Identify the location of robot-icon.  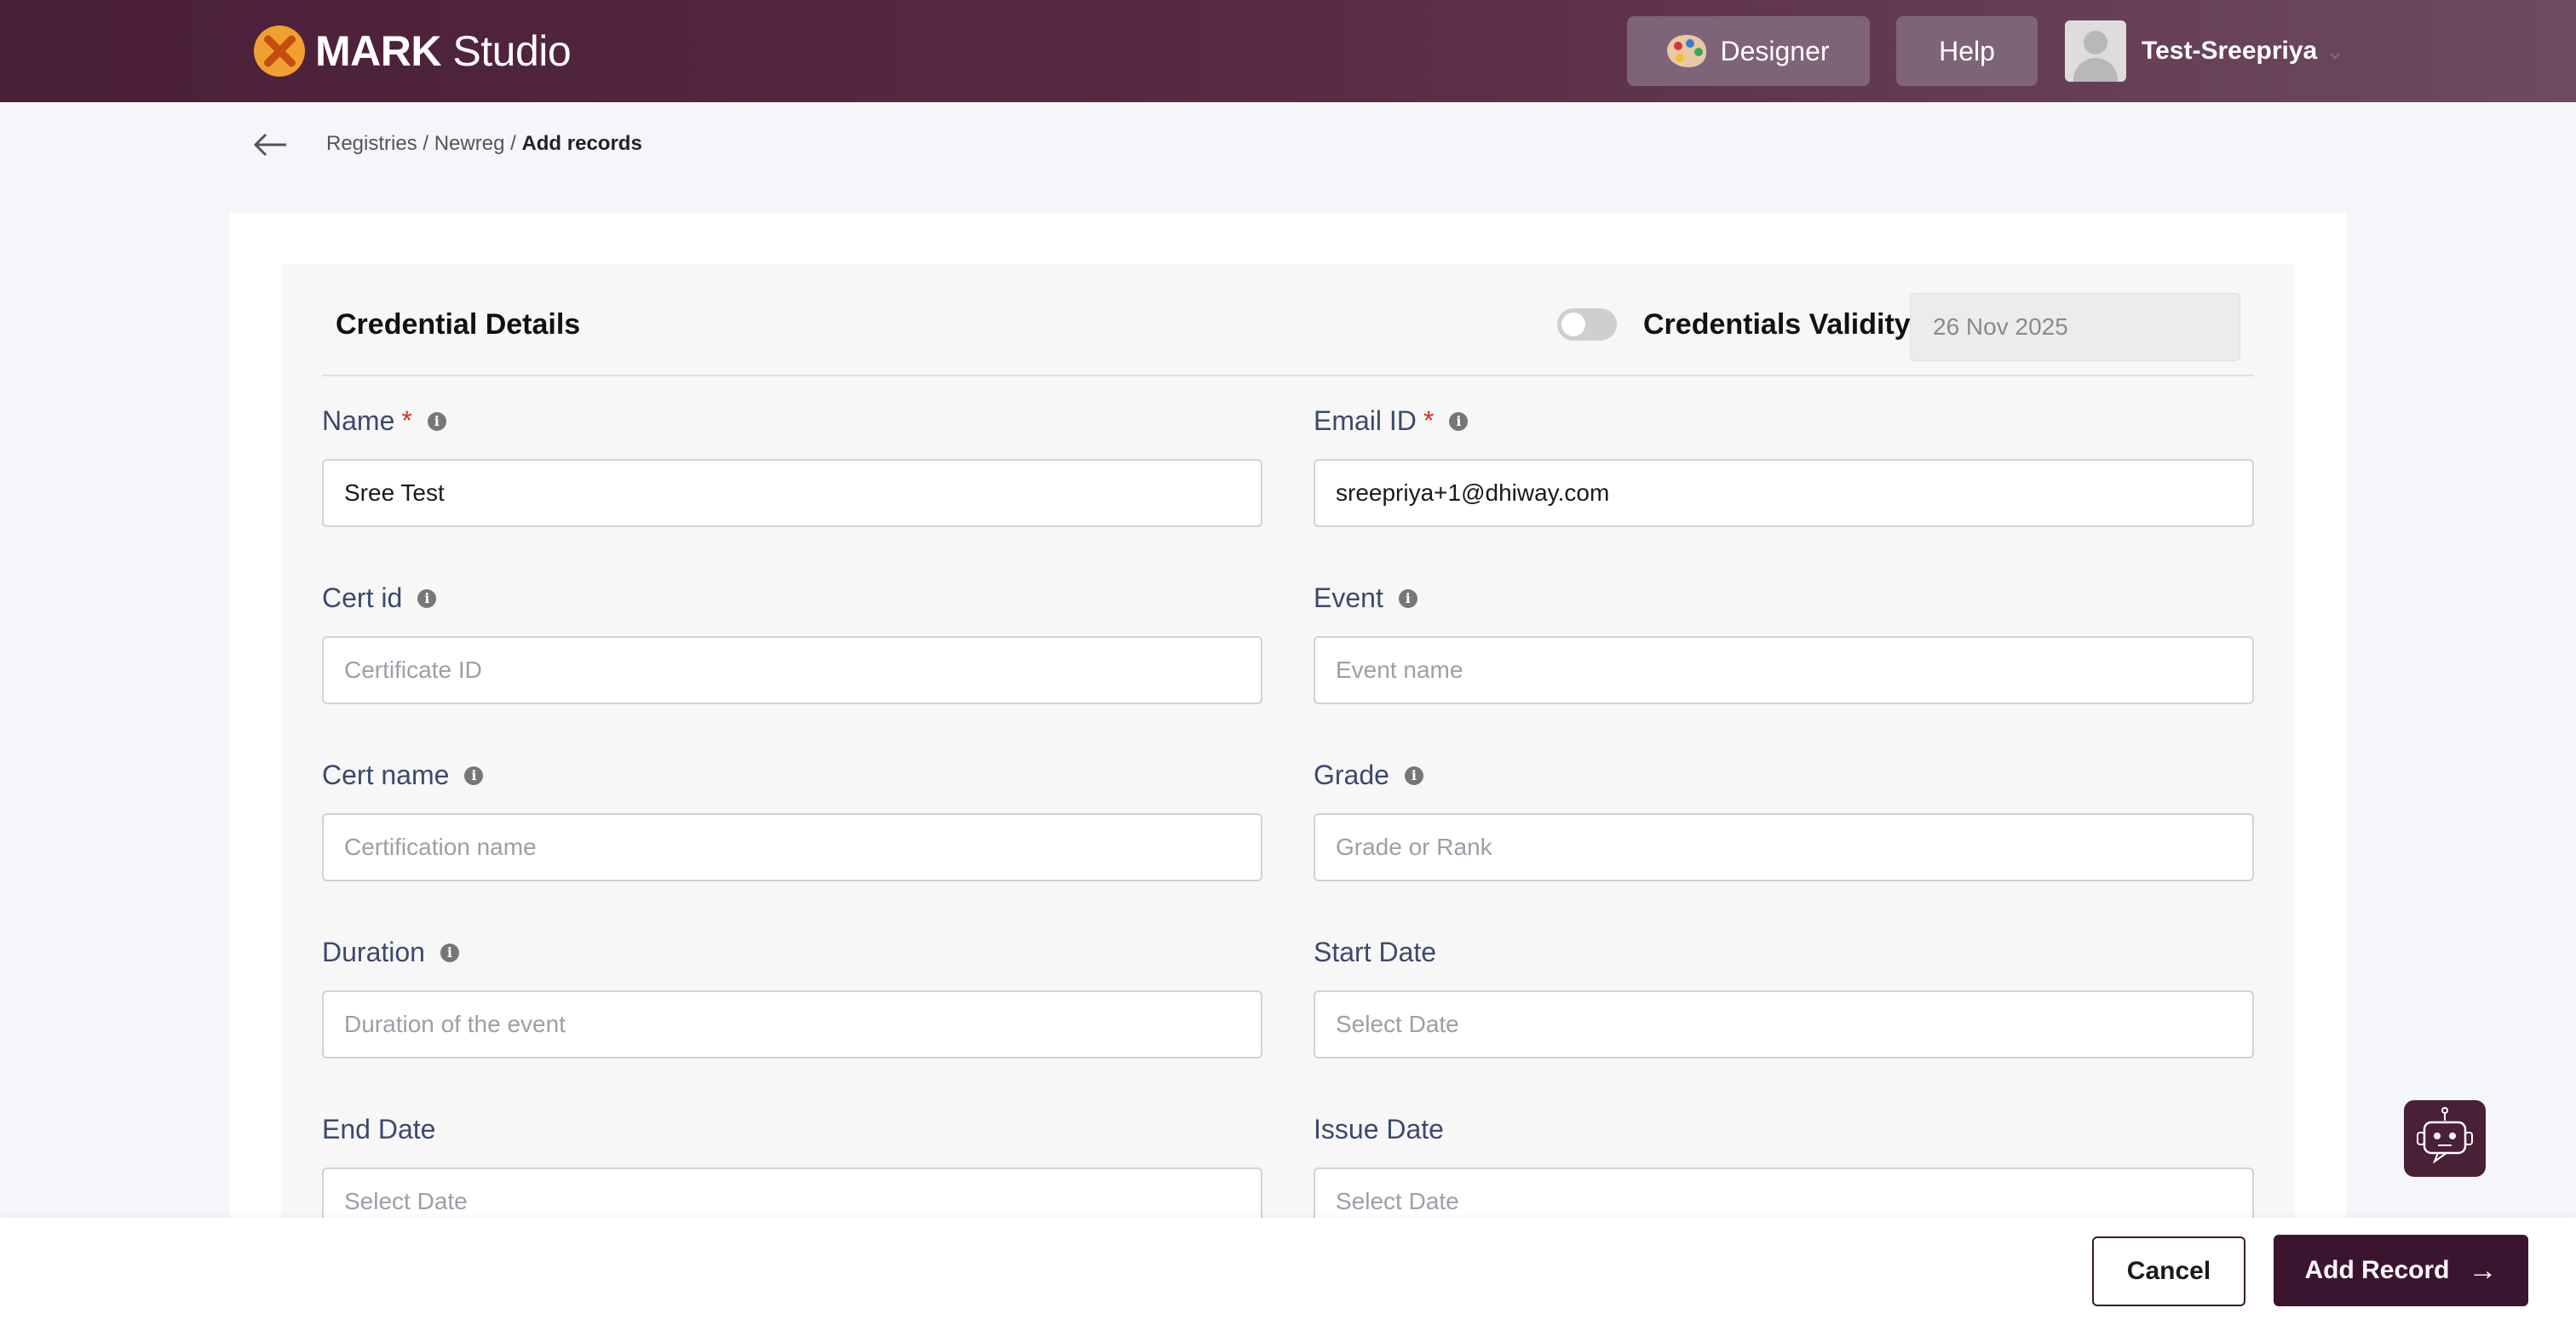
(2445, 1135).